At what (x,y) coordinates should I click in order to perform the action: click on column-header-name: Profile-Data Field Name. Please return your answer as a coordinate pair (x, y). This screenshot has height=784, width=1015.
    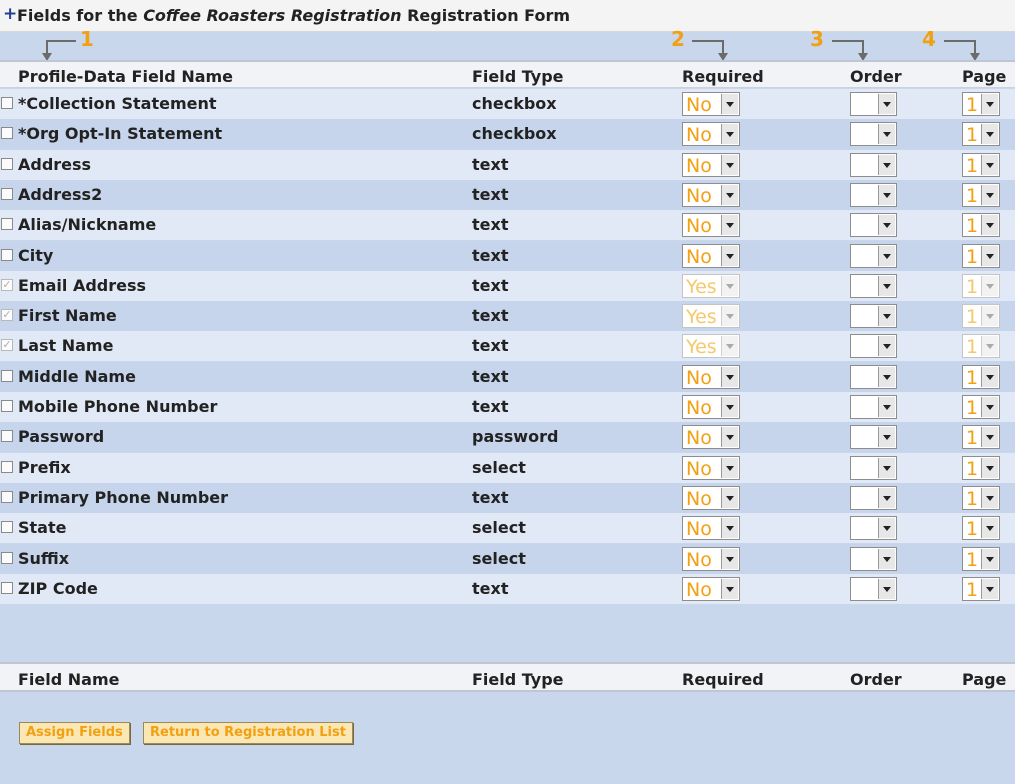
    Looking at the image, I should click on (125, 76).